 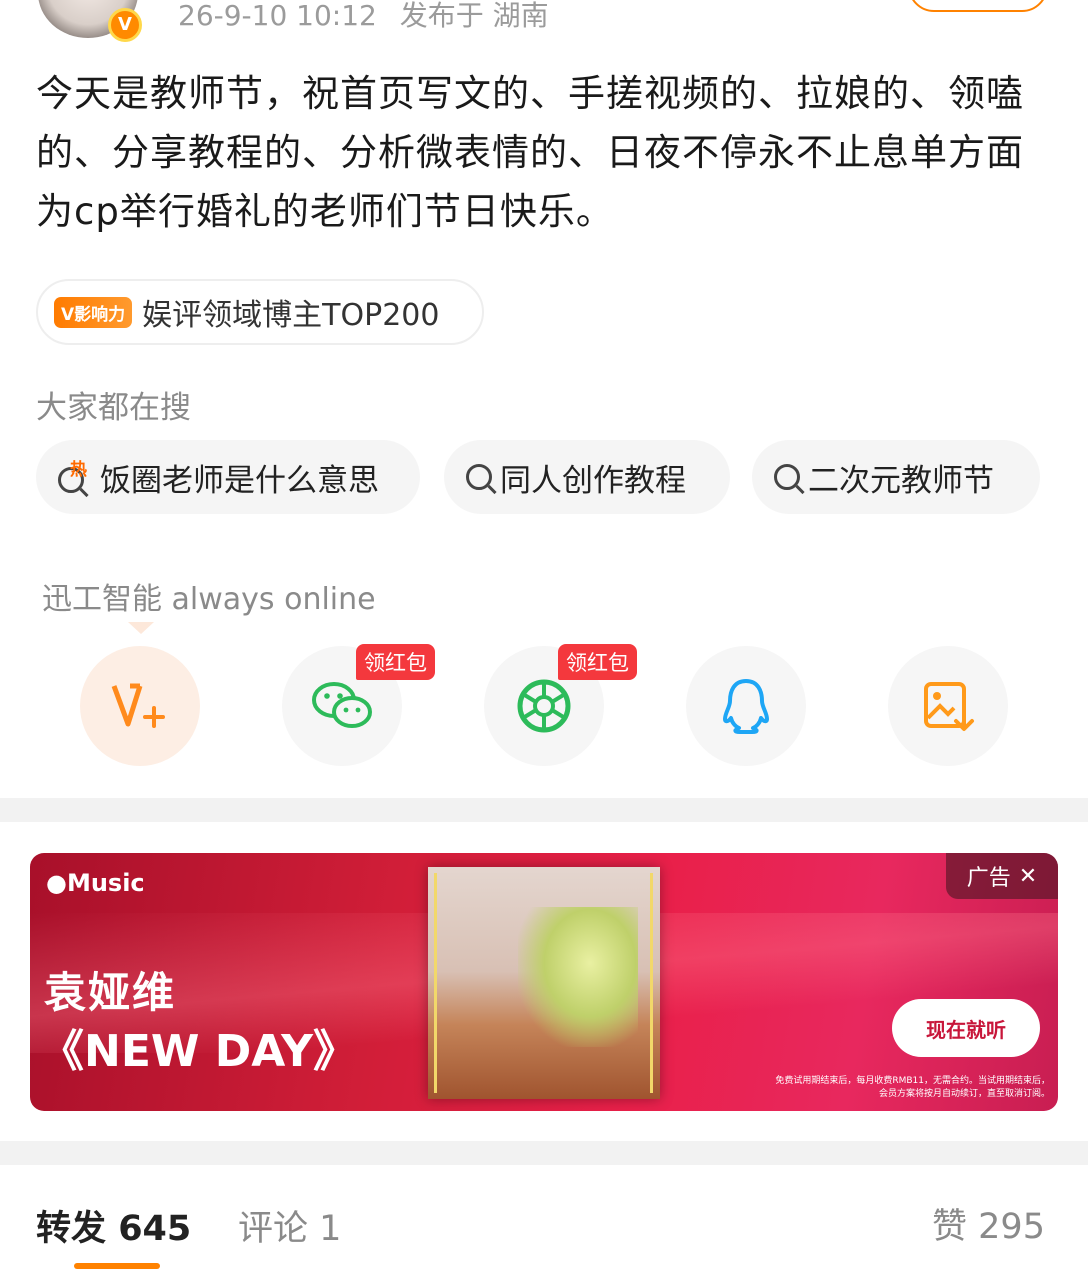 I want to click on post-meta: 26-9-10 10:12 发布于 湖南, so click(x=363, y=17).